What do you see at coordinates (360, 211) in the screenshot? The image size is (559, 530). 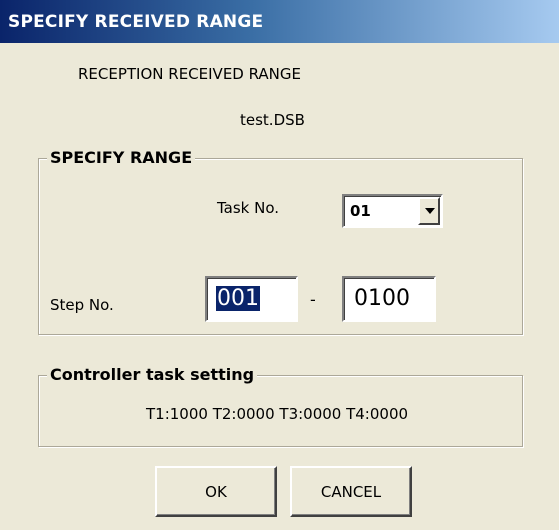 I see `task-no-value: 01` at bounding box center [360, 211].